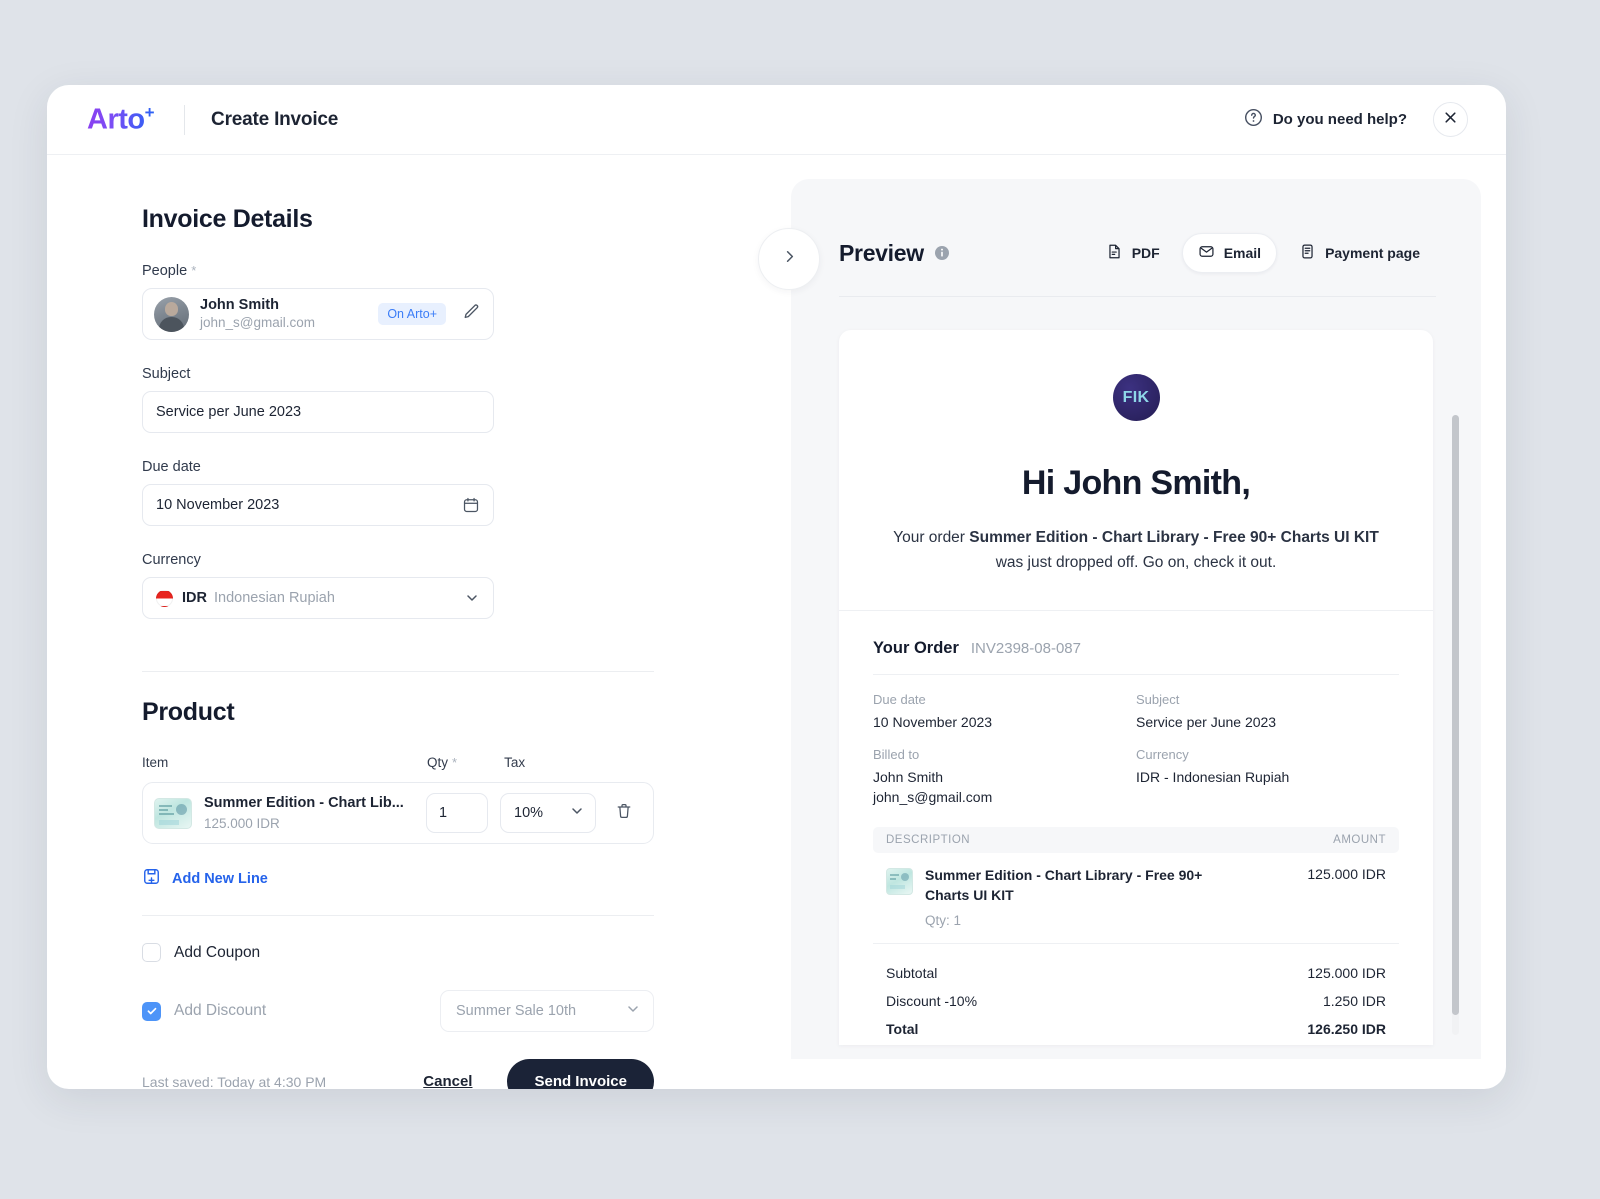 The height and width of the screenshot is (1199, 1600). I want to click on indonesia-flag-icon, so click(164, 598).